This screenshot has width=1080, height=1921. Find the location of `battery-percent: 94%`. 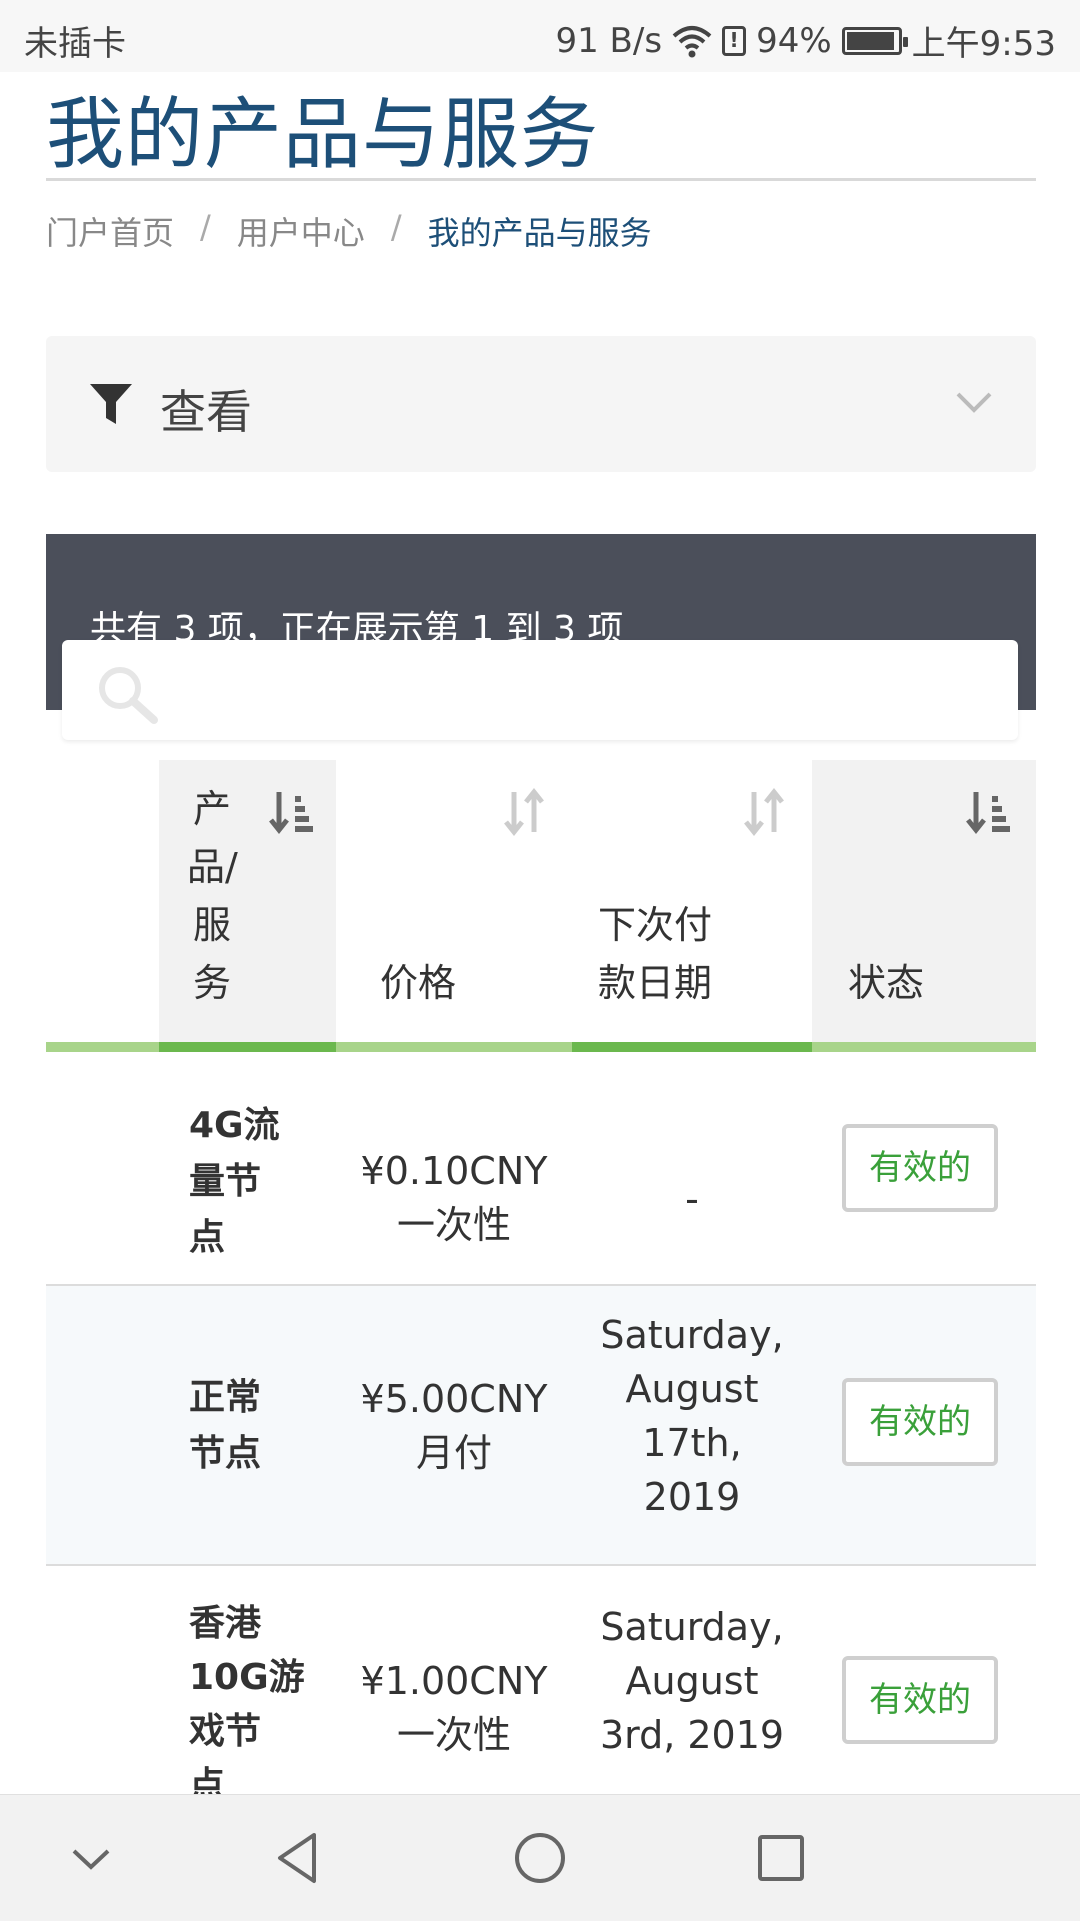

battery-percent: 94% is located at coordinates (794, 40).